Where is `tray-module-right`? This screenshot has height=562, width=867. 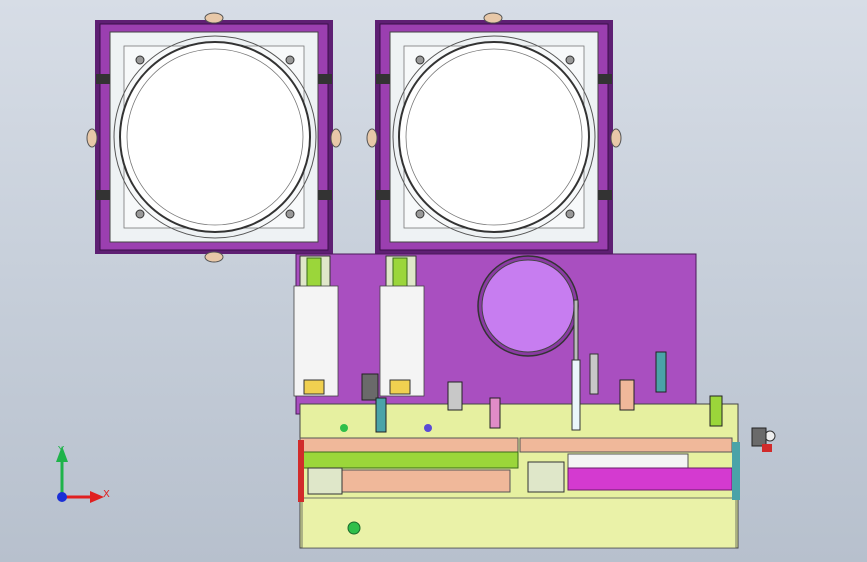 tray-module-right is located at coordinates (494, 133).